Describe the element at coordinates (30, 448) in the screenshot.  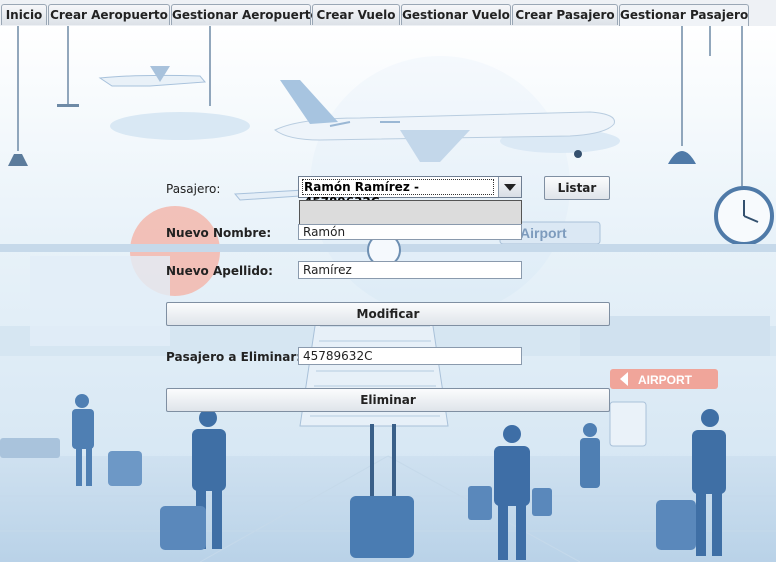
I see `bench` at that location.